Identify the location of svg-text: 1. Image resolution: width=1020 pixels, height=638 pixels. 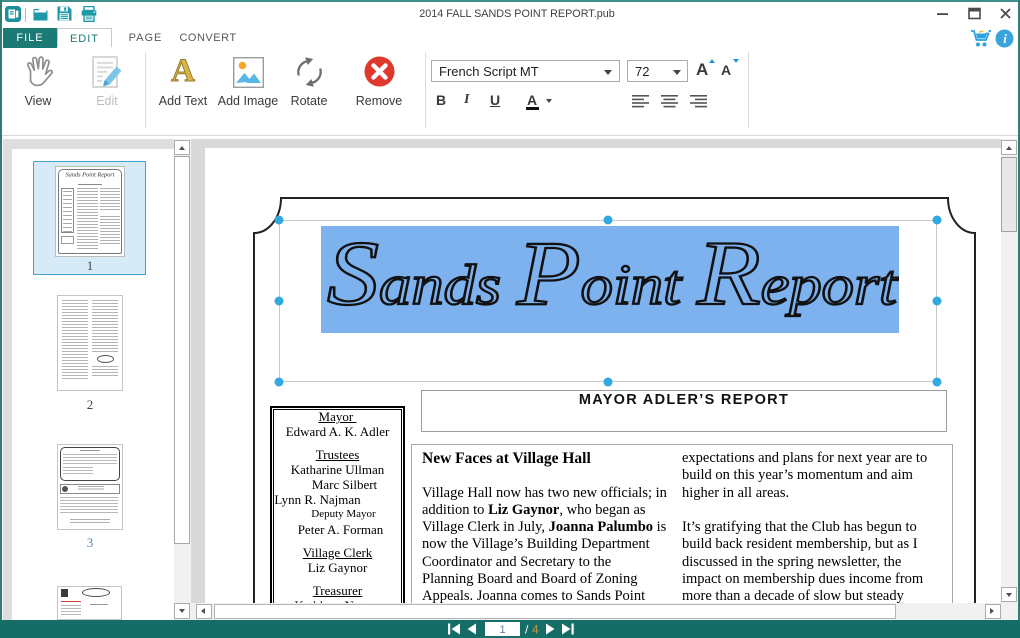
(502, 630).